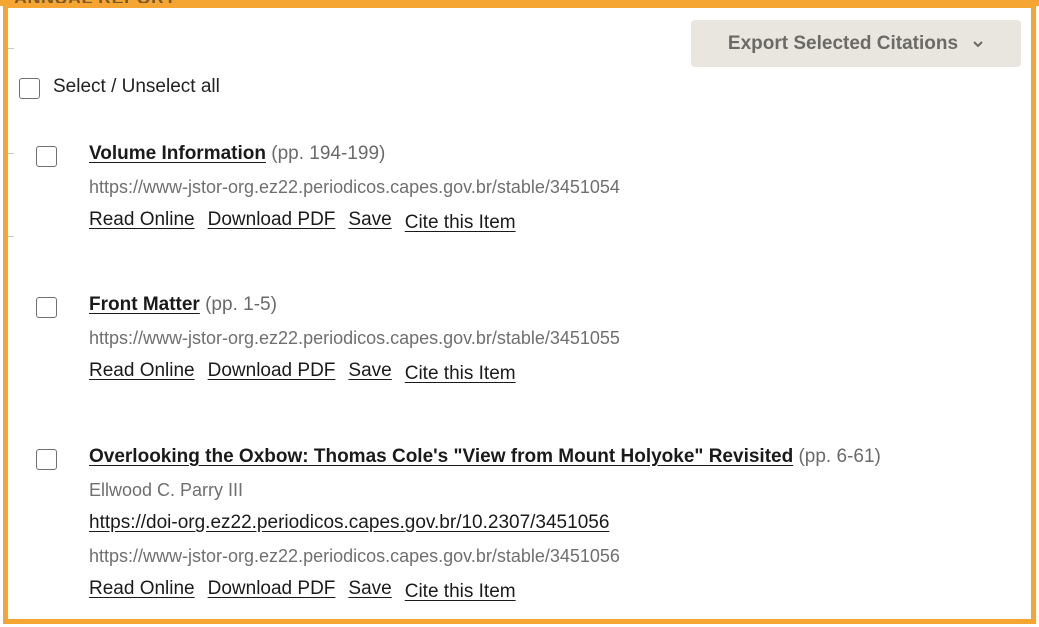 This screenshot has width=1039, height=627. What do you see at coordinates (166, 490) in the screenshot?
I see `item-author: Ellwood C. Parry III` at bounding box center [166, 490].